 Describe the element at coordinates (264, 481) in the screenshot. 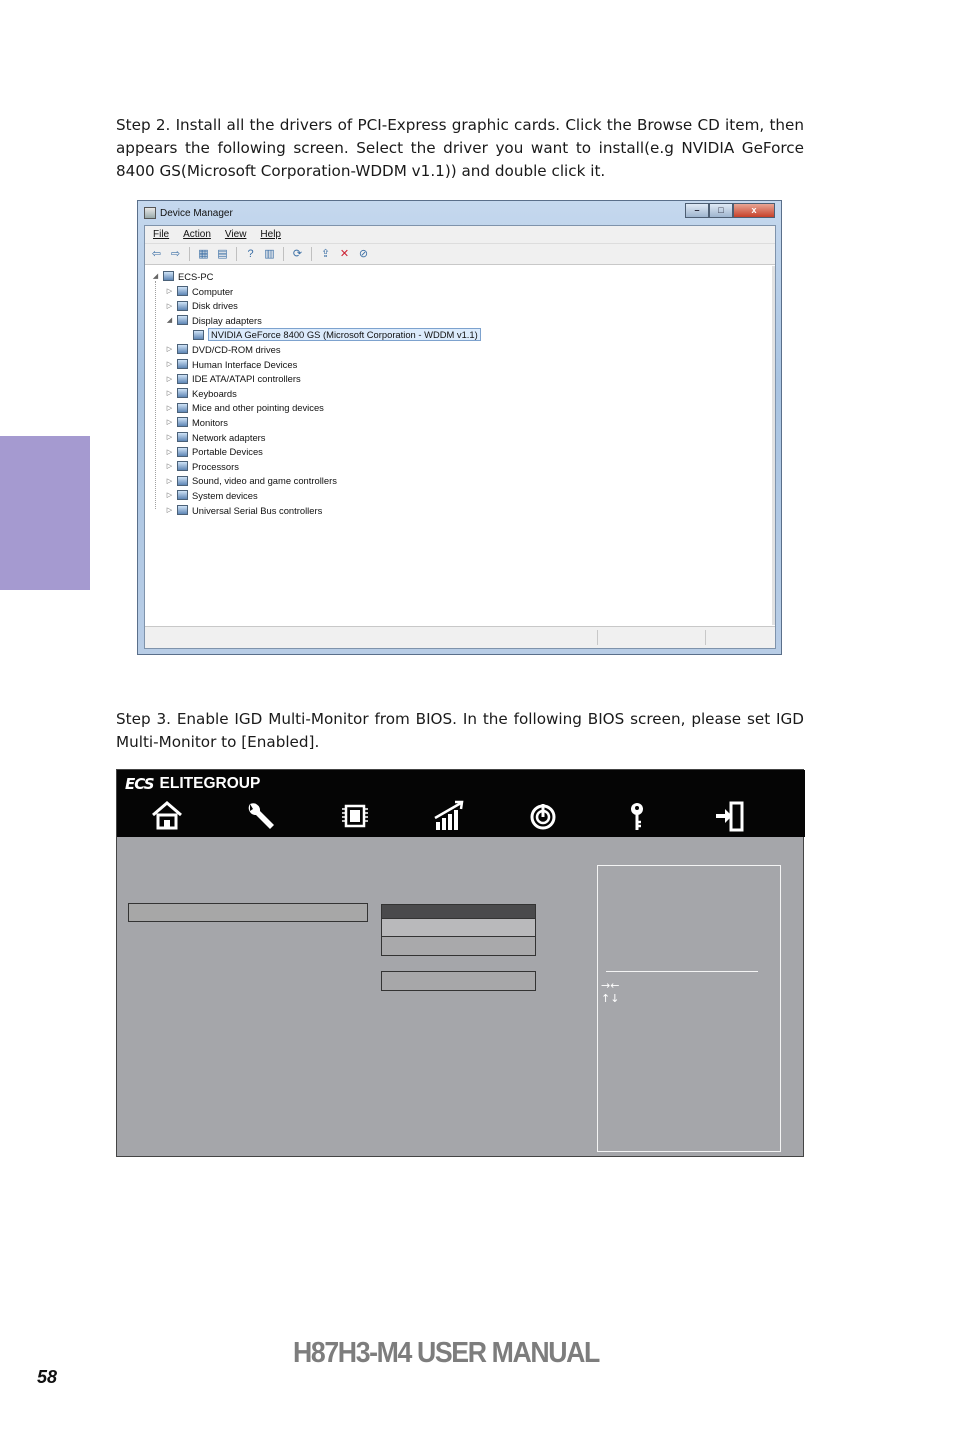

I see `tree-item-label: Sound, video and game controllers` at that location.